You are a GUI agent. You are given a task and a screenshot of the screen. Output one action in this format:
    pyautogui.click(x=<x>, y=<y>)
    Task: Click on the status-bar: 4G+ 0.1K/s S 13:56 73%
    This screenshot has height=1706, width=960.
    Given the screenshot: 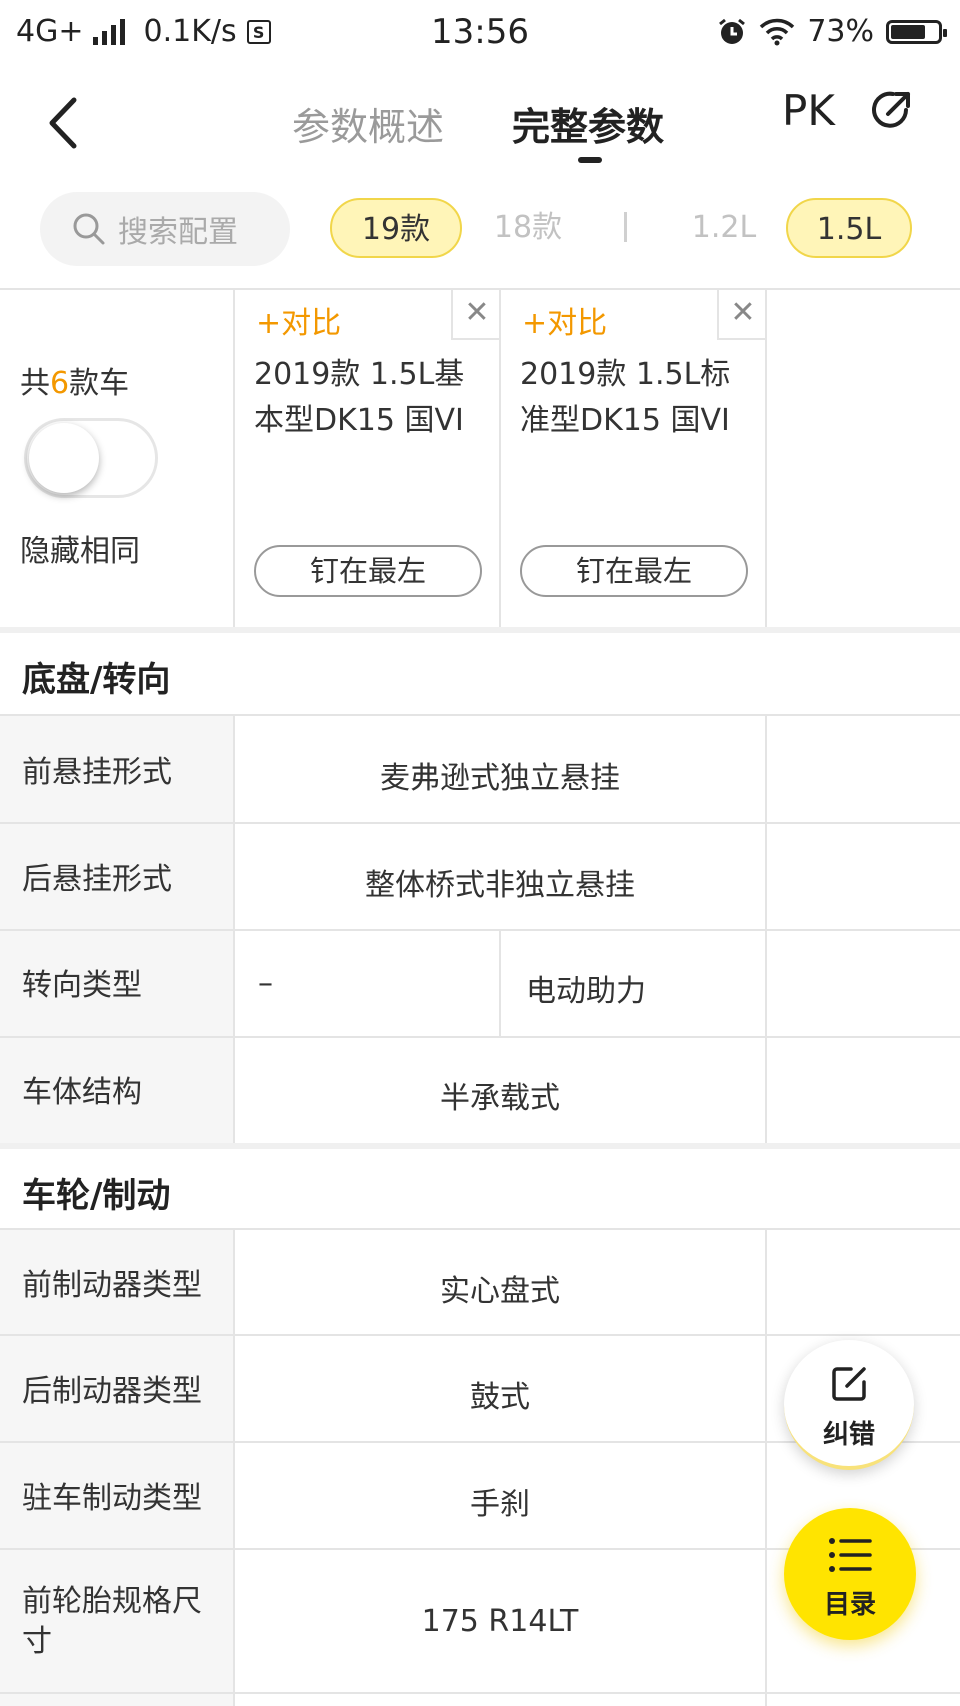 What is the action you would take?
    pyautogui.click(x=480, y=33)
    